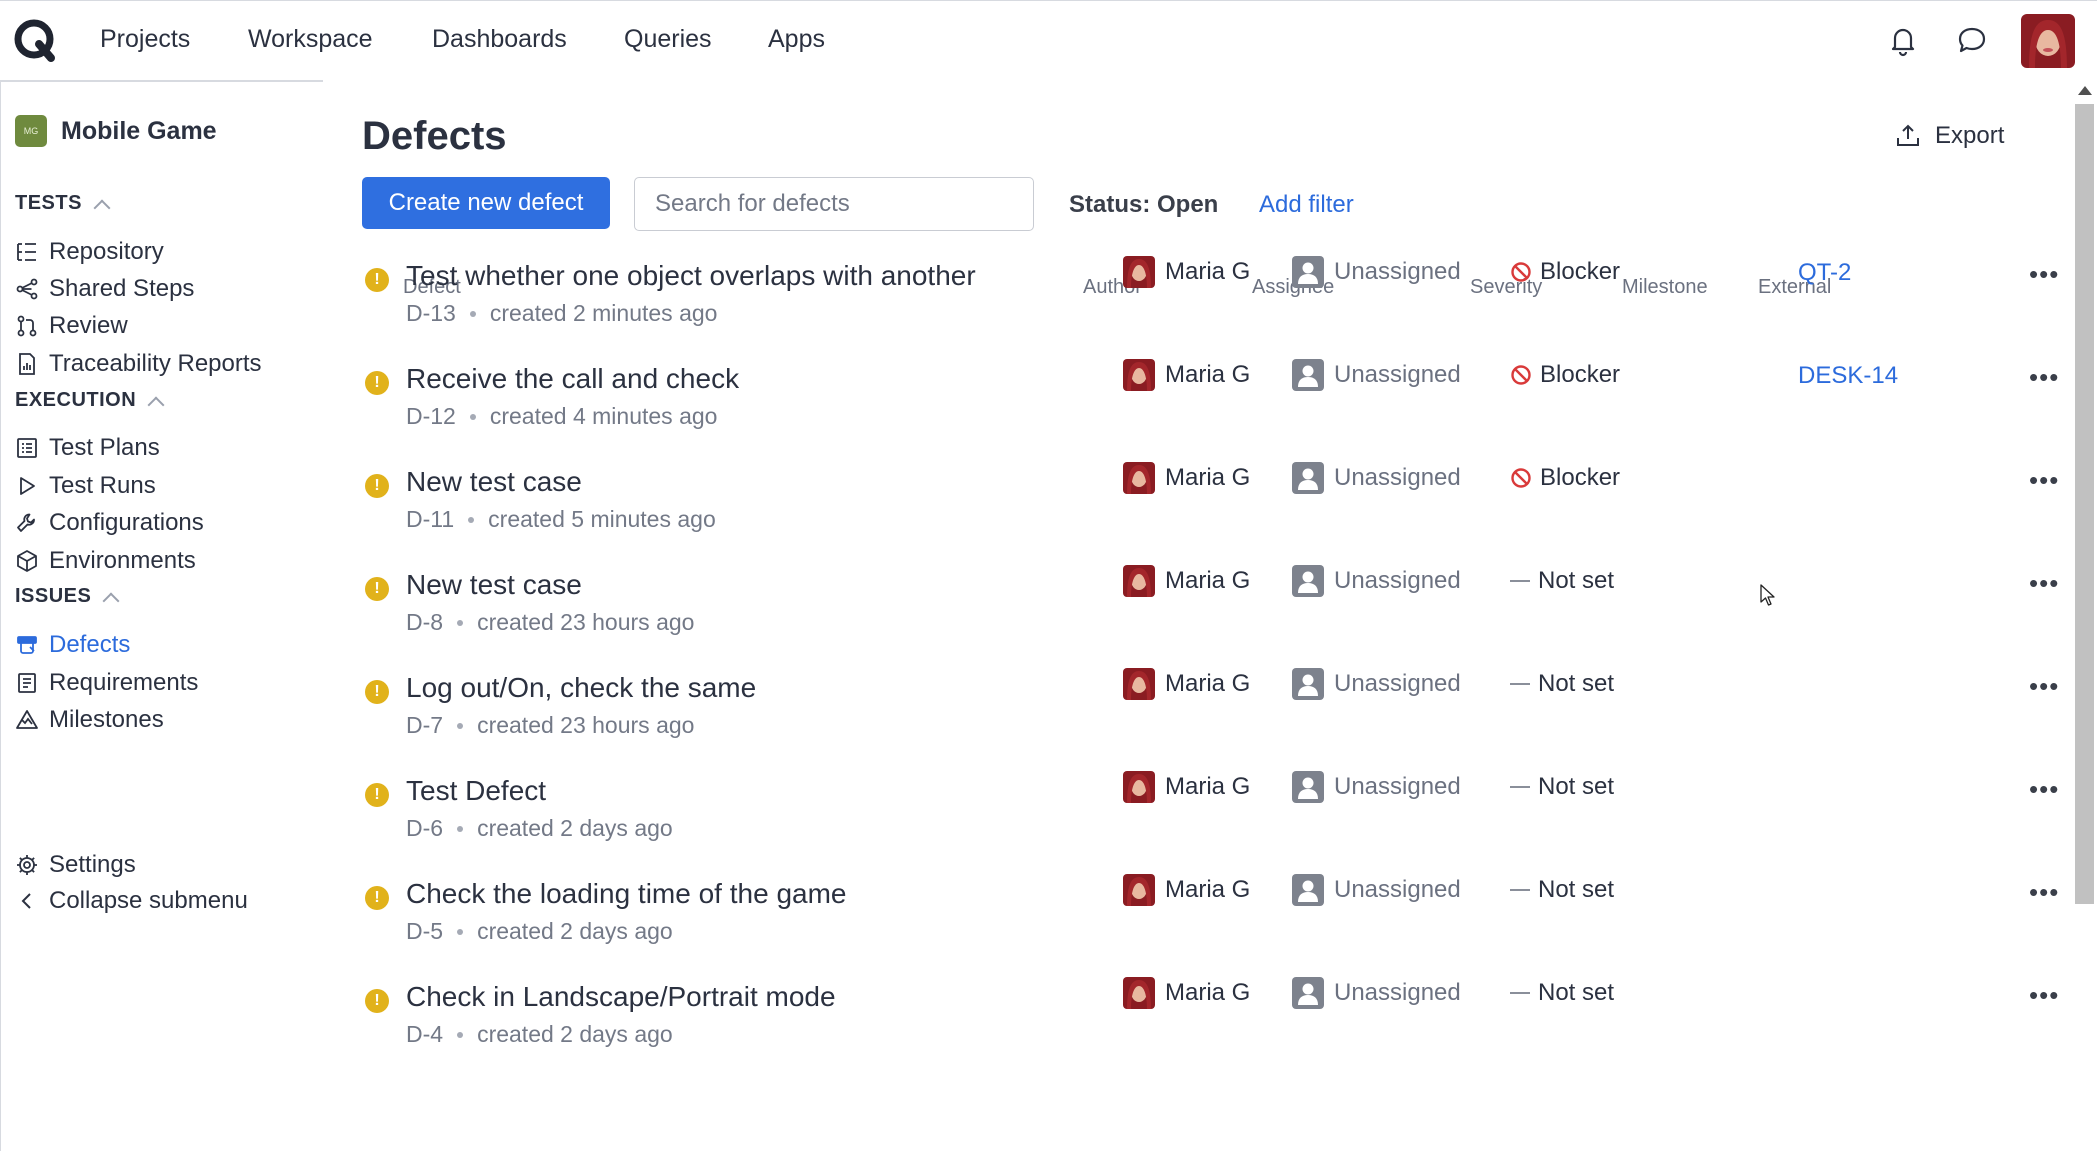 Image resolution: width=2097 pixels, height=1151 pixels. What do you see at coordinates (499, 39) in the screenshot?
I see `nav-dashboards: Dashboards` at bounding box center [499, 39].